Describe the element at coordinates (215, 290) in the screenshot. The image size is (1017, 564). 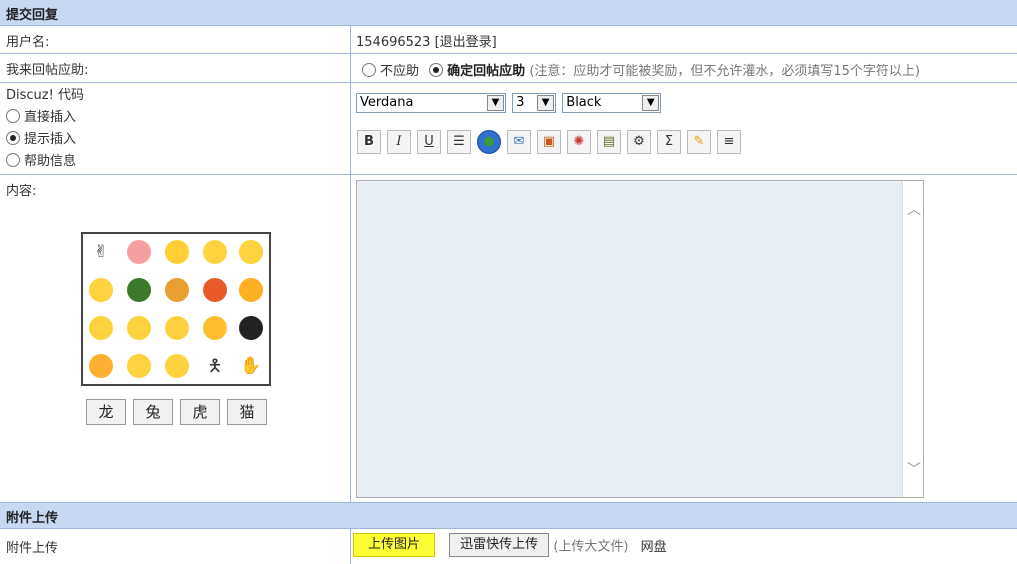
I see `angry-emoji-icon` at that location.